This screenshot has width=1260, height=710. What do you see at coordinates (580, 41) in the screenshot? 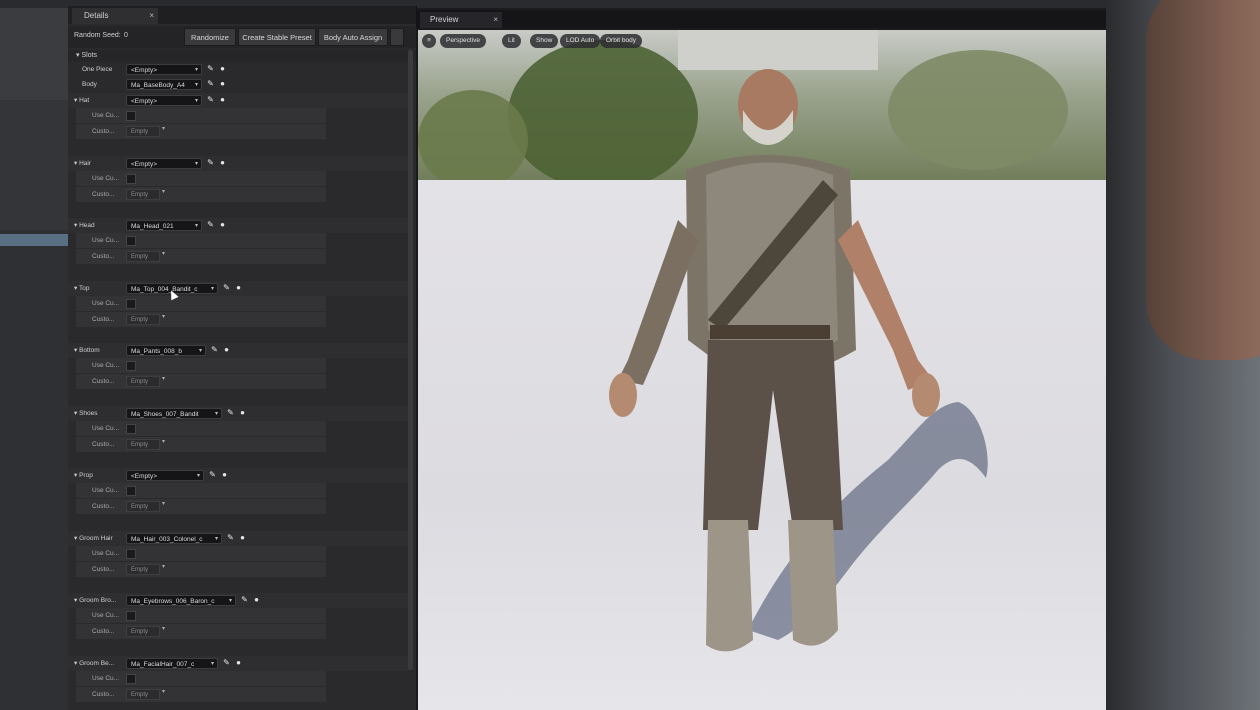
I see `lod-auto-button: LOD Auto` at bounding box center [580, 41].